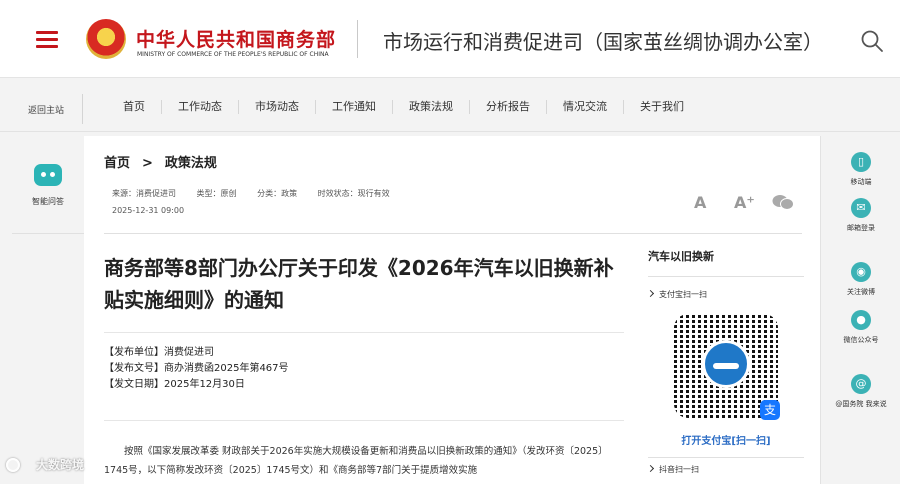 This screenshot has height=484, width=900. I want to click on font-size-large-button: A, so click(700, 202).